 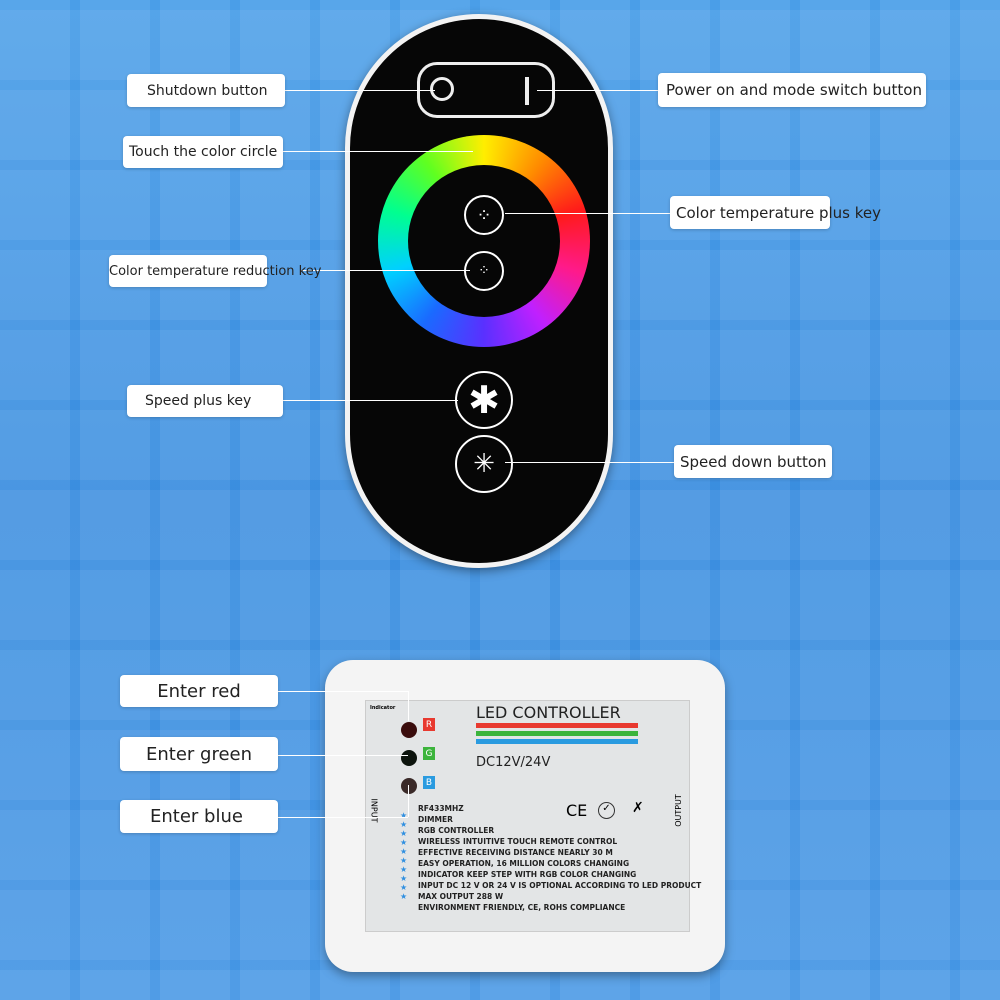 What do you see at coordinates (486, 90) in the screenshot?
I see `power-switch` at bounding box center [486, 90].